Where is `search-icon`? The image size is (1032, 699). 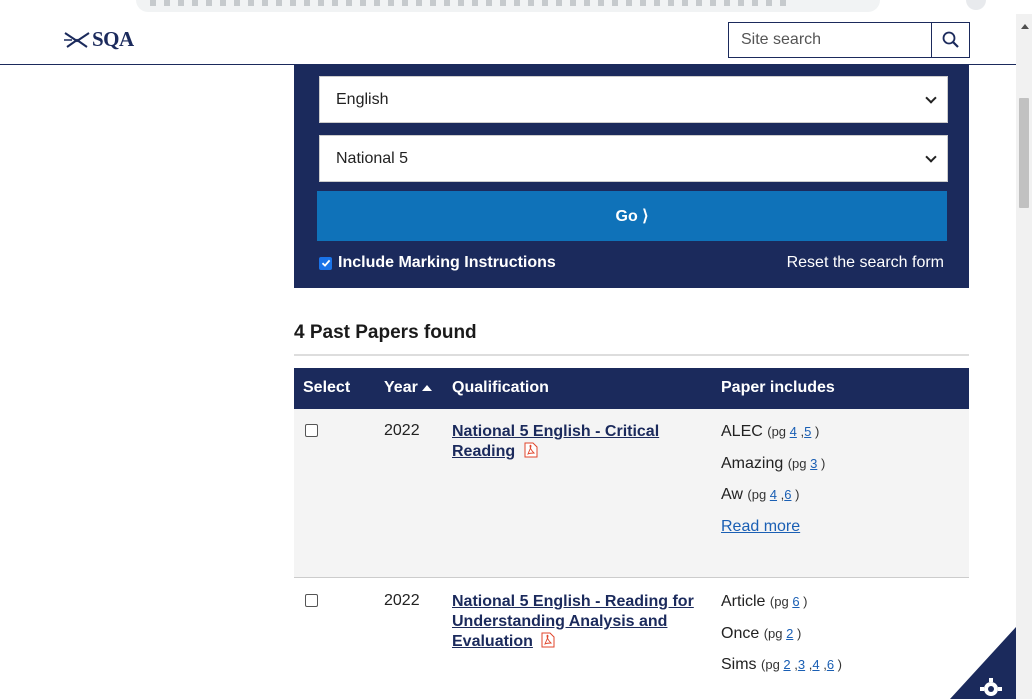 search-icon is located at coordinates (950, 39).